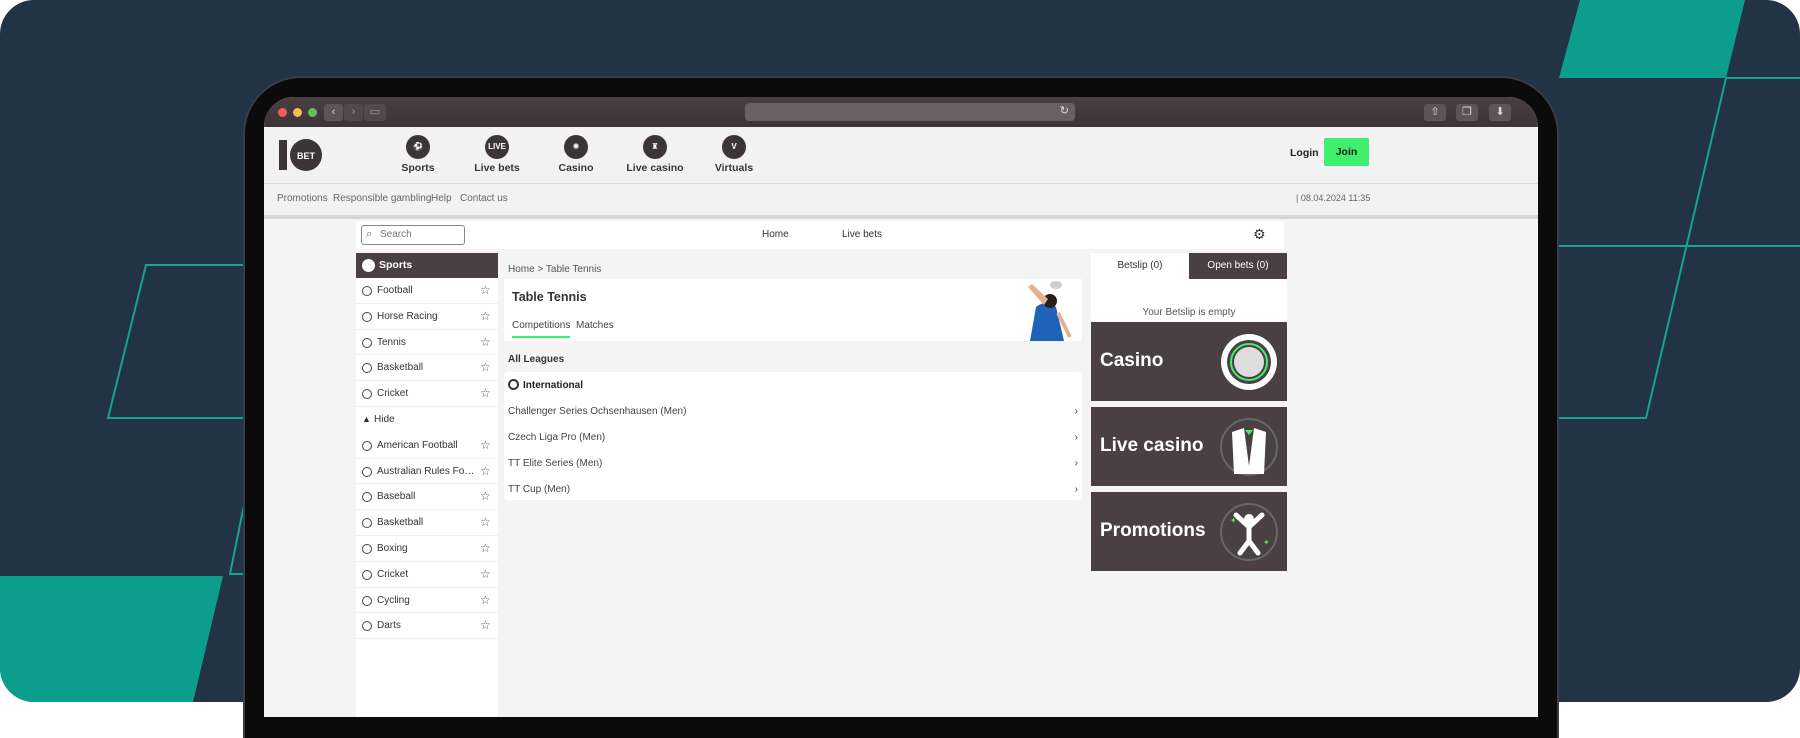  Describe the element at coordinates (1238, 266) in the screenshot. I see `tab-open-bets: Open bets (0)` at that location.